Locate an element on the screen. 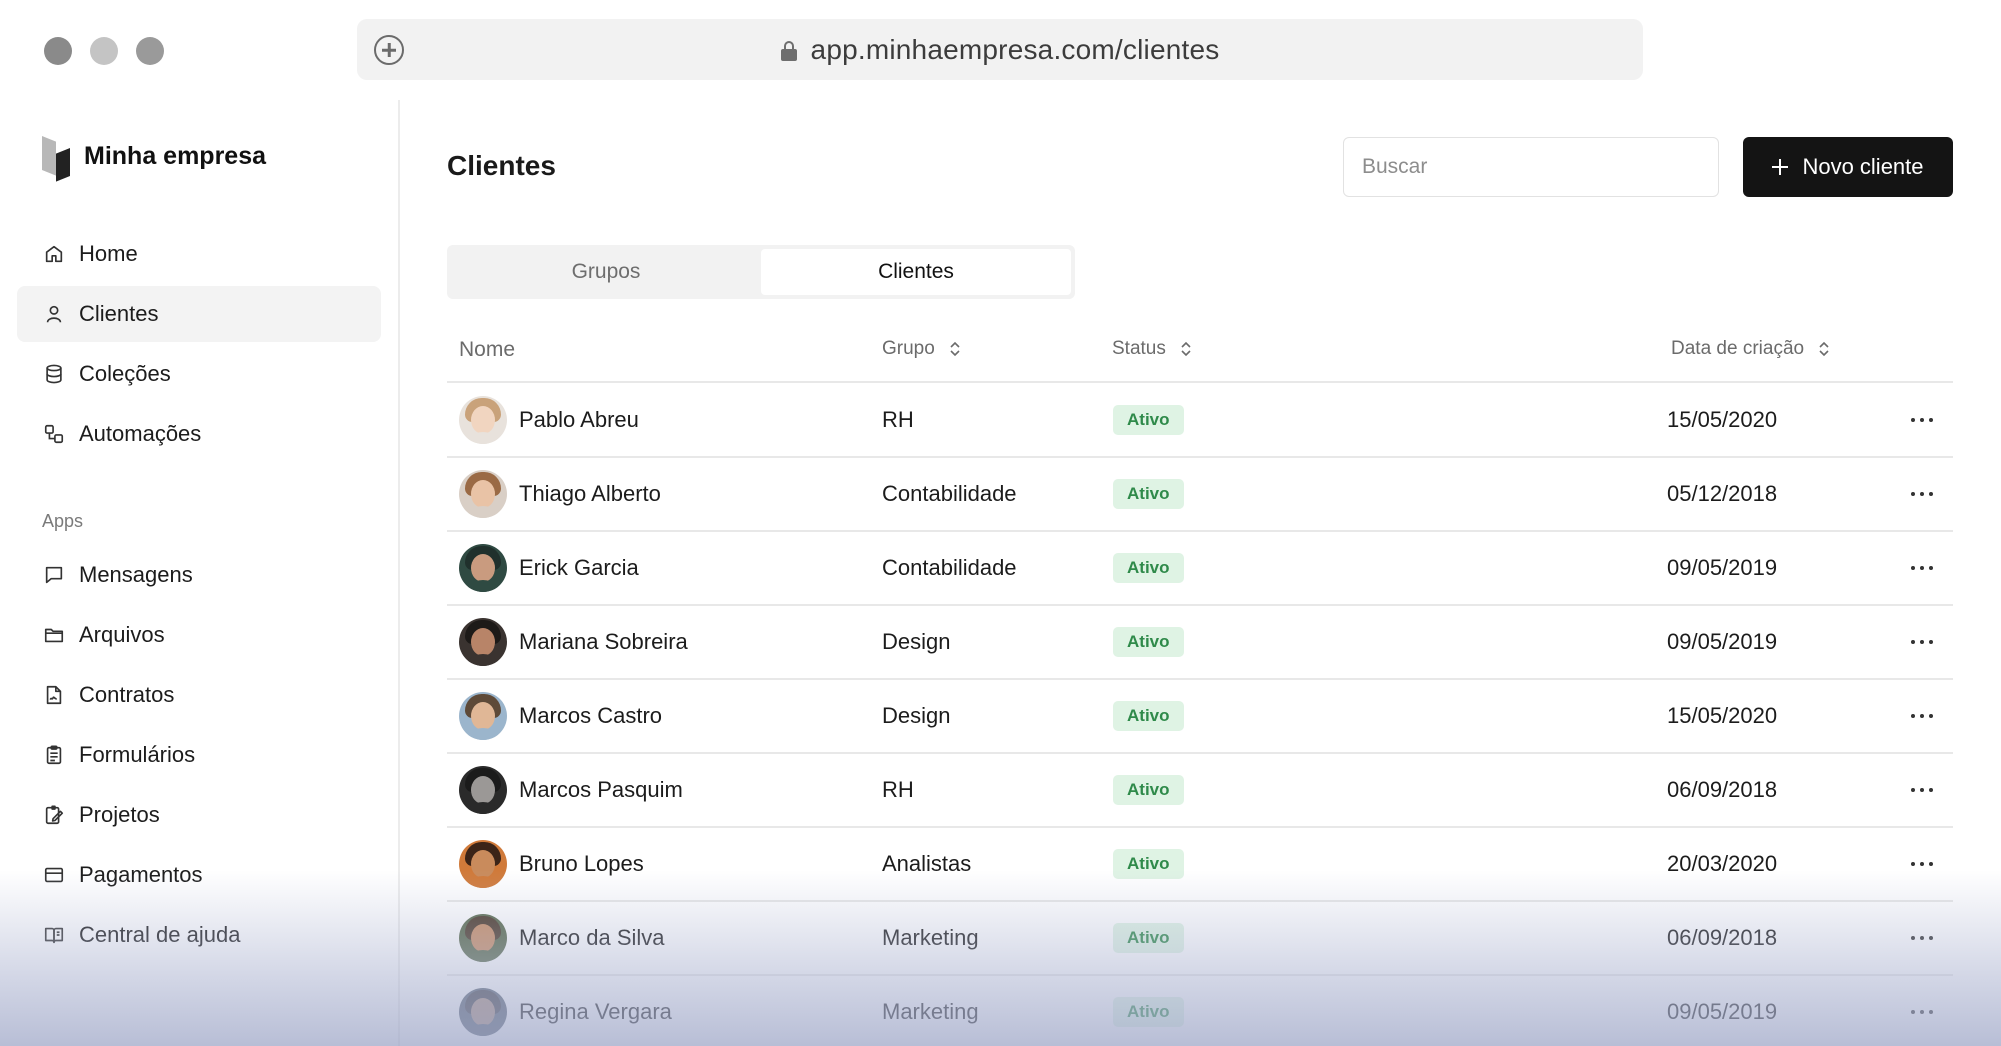 Image resolution: width=2001 pixels, height=1046 pixels. sidebar-item-projetos: Projetos is located at coordinates (199, 815).